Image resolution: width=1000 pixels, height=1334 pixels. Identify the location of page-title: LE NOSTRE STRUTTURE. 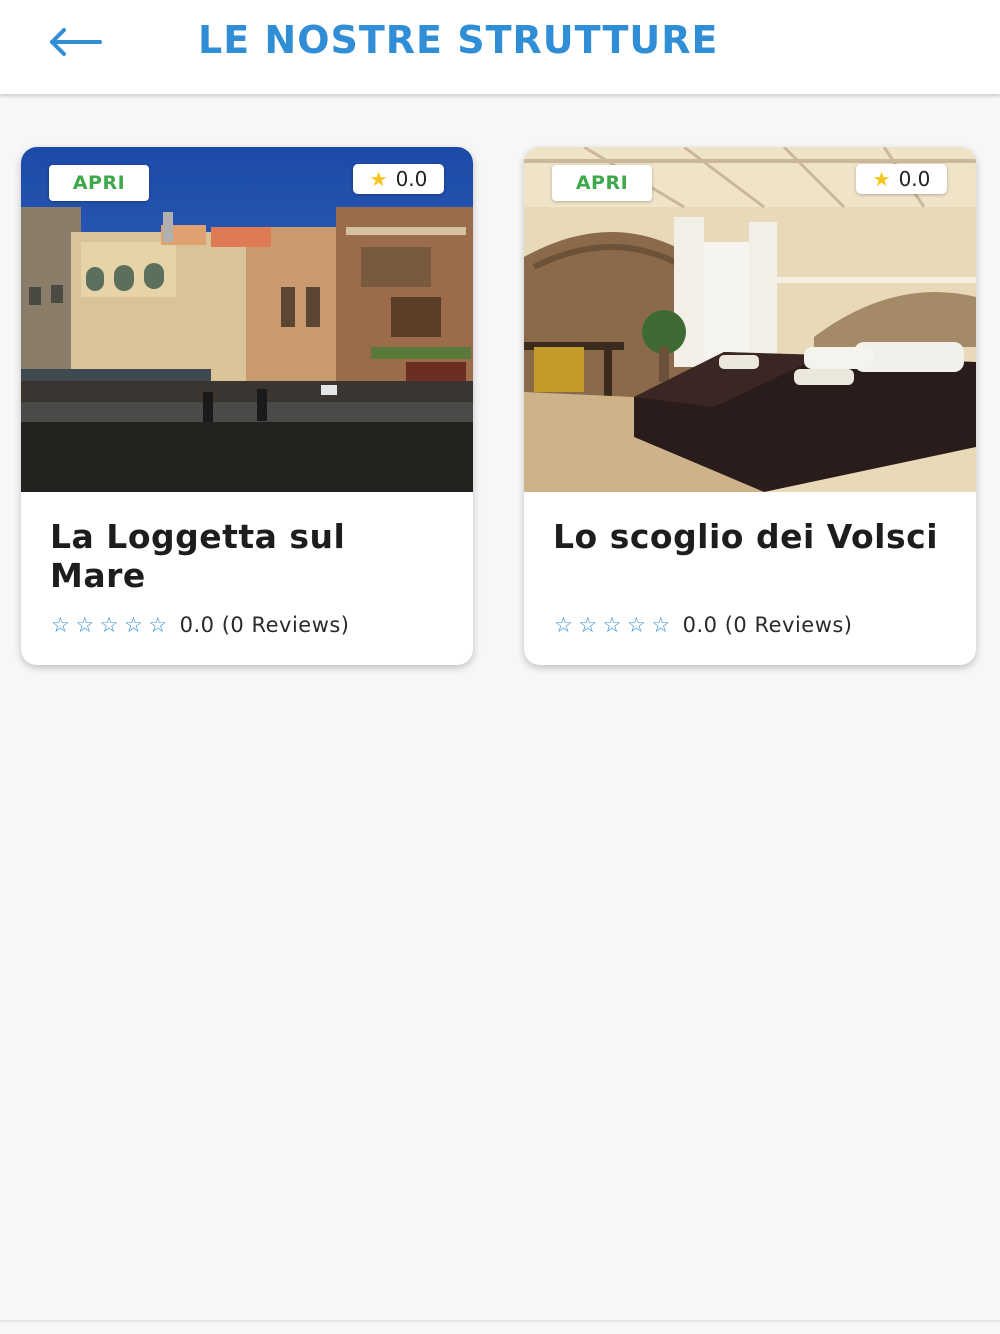
(458, 40).